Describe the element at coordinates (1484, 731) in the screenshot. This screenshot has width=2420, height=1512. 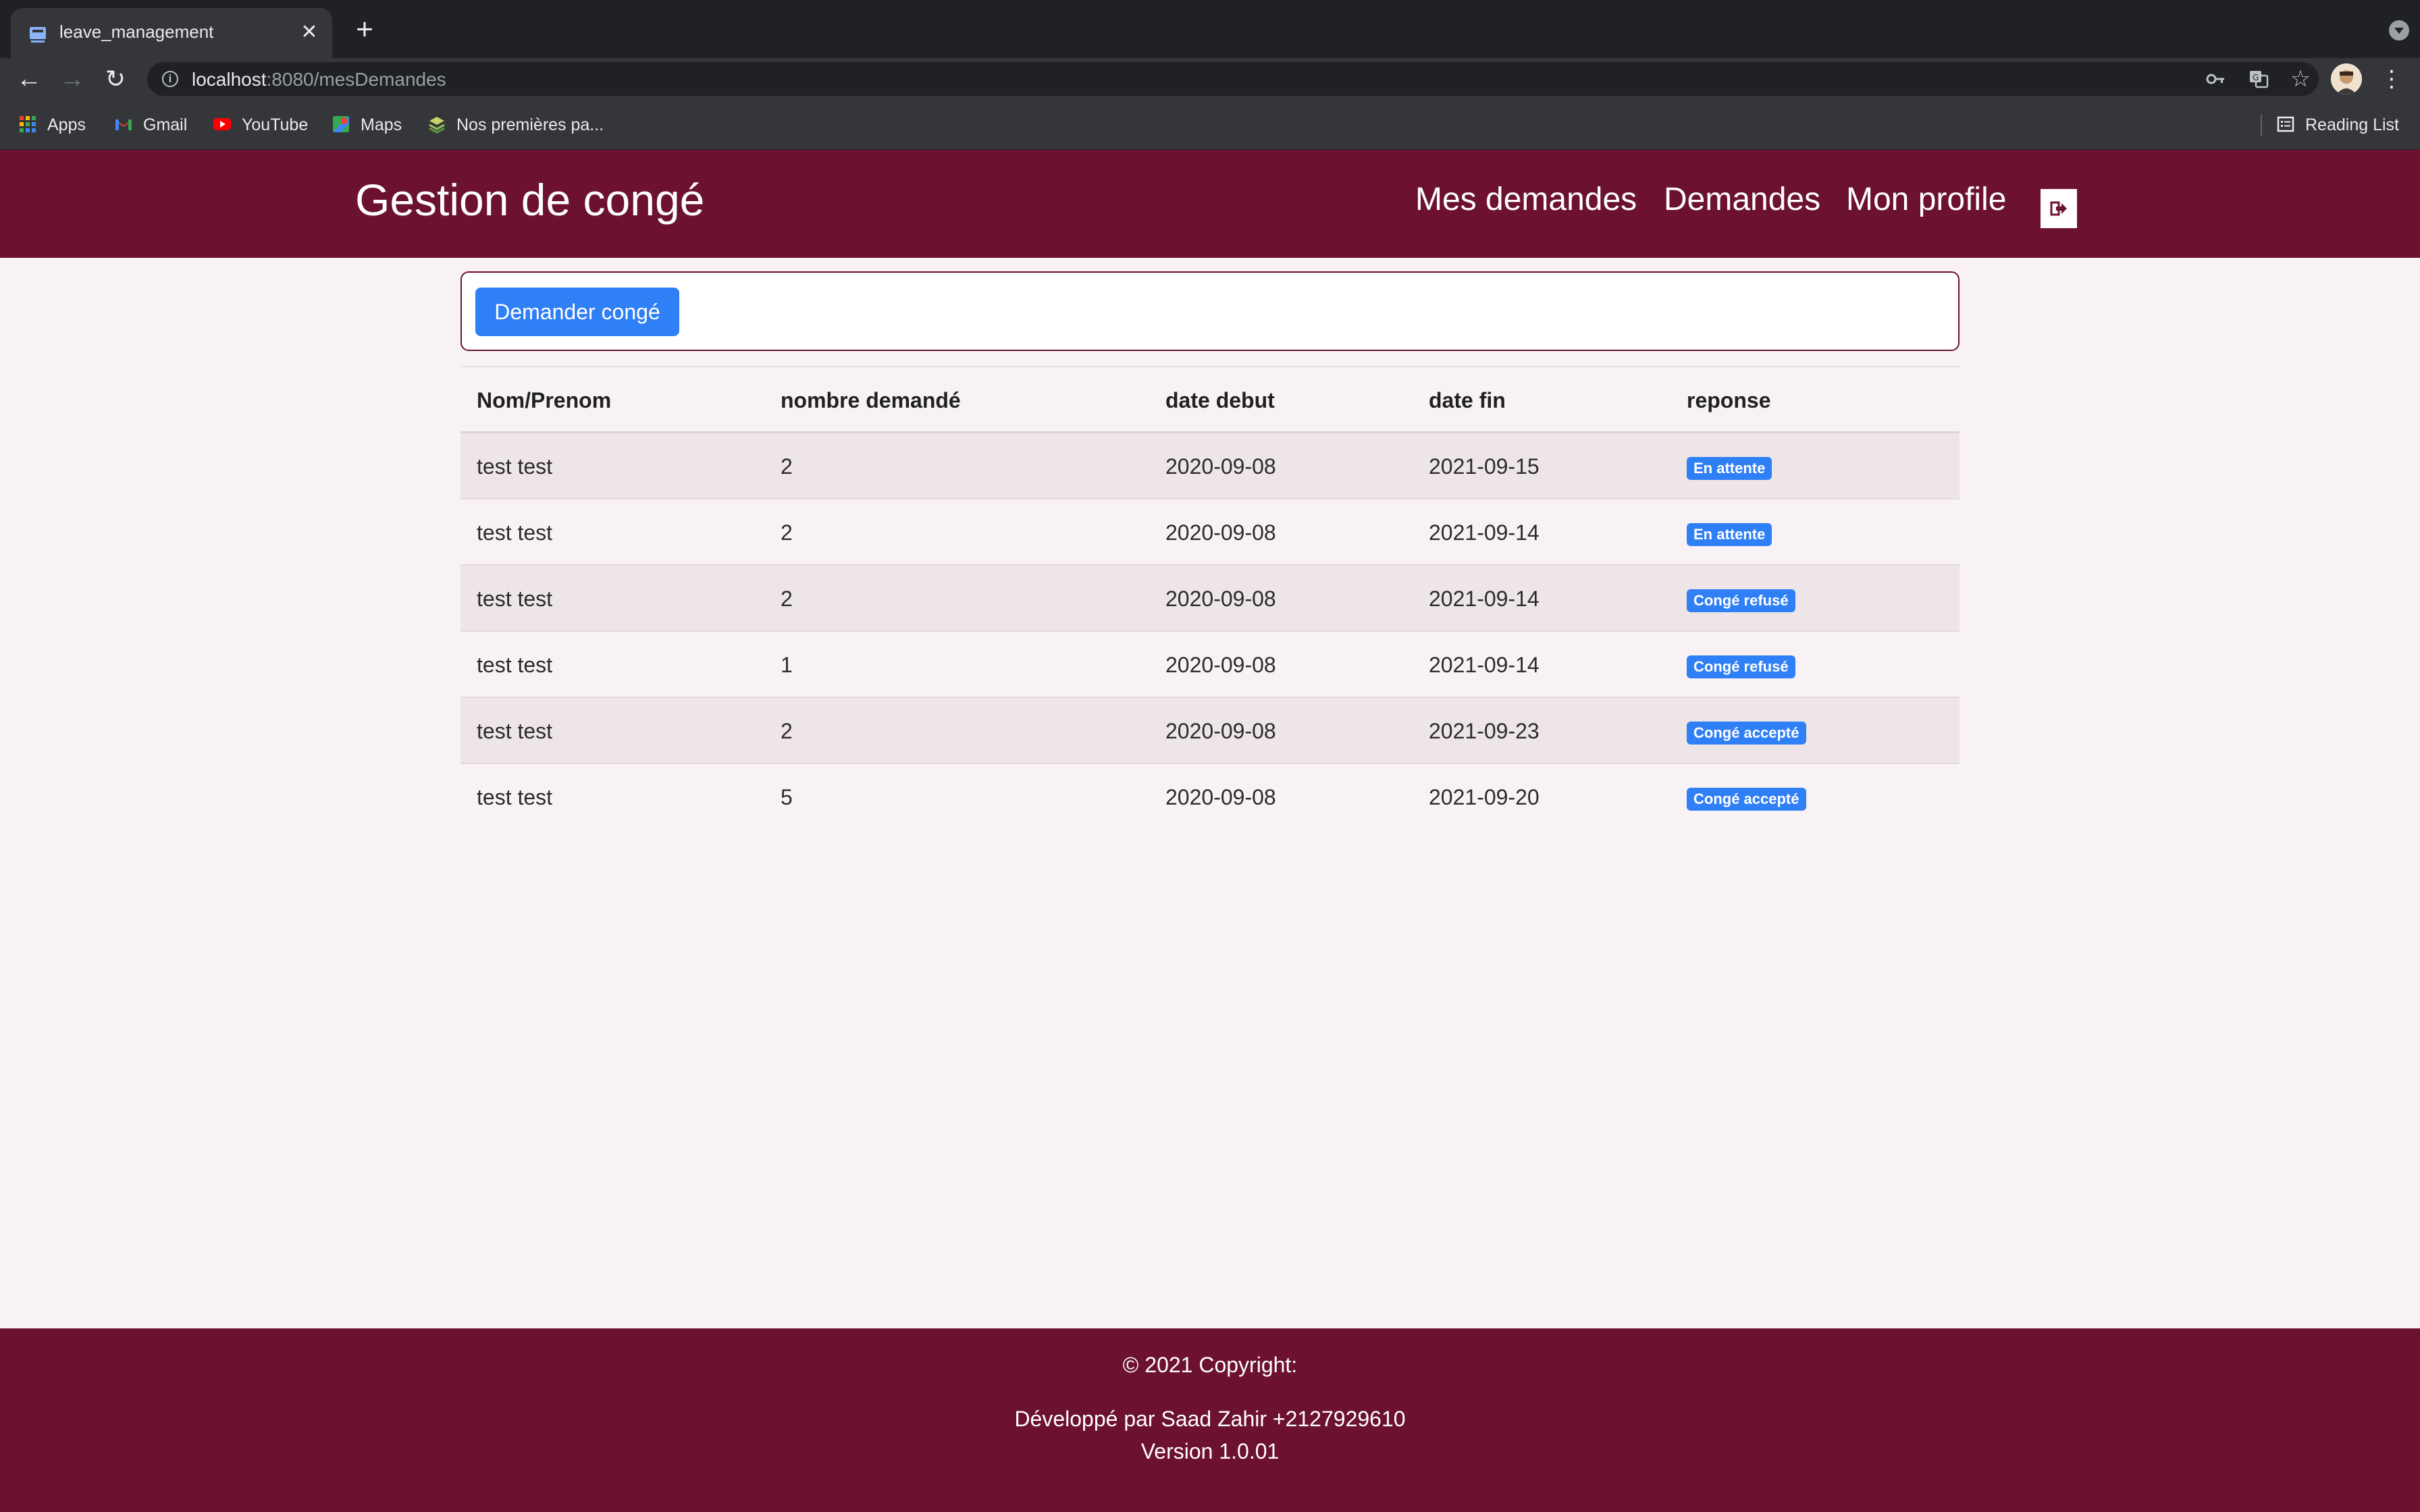
I see `cell-end-date: 2021-09-23` at that location.